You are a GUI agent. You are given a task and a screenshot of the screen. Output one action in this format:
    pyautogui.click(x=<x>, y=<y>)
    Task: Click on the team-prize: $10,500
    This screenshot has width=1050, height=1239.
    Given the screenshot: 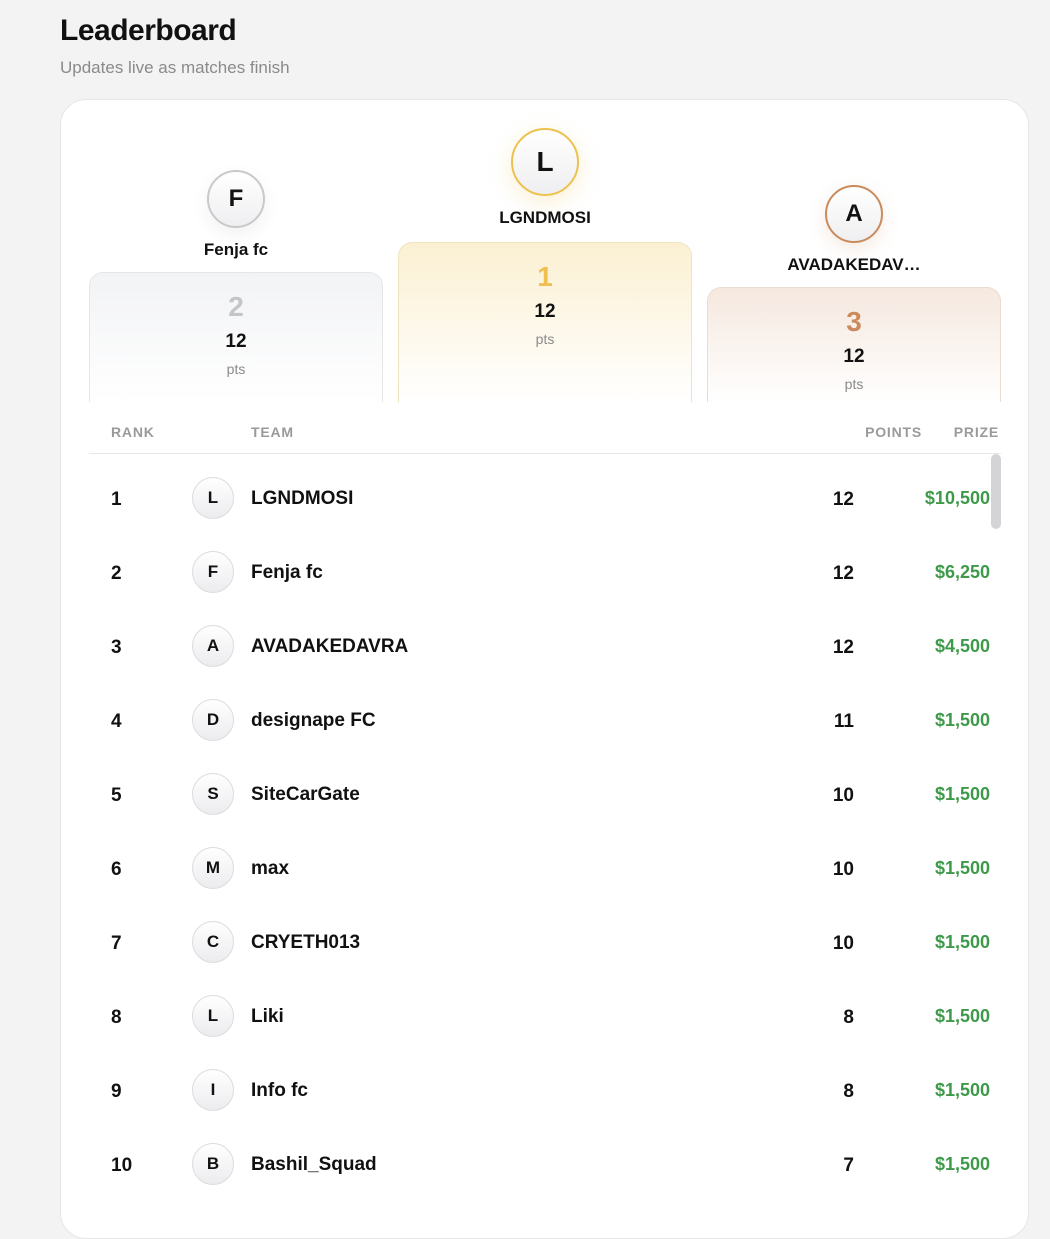 What is the action you would take?
    pyautogui.click(x=957, y=498)
    